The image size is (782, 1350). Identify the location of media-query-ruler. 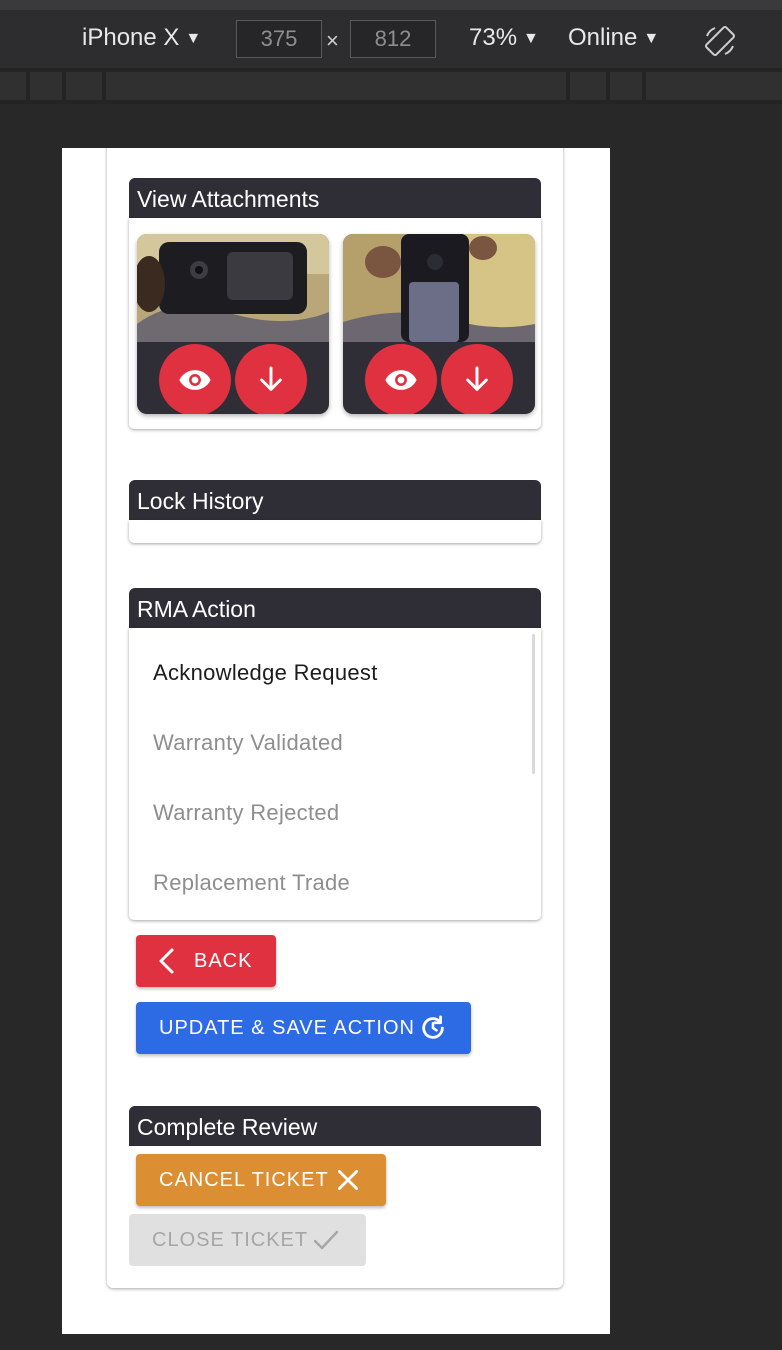
(391, 86).